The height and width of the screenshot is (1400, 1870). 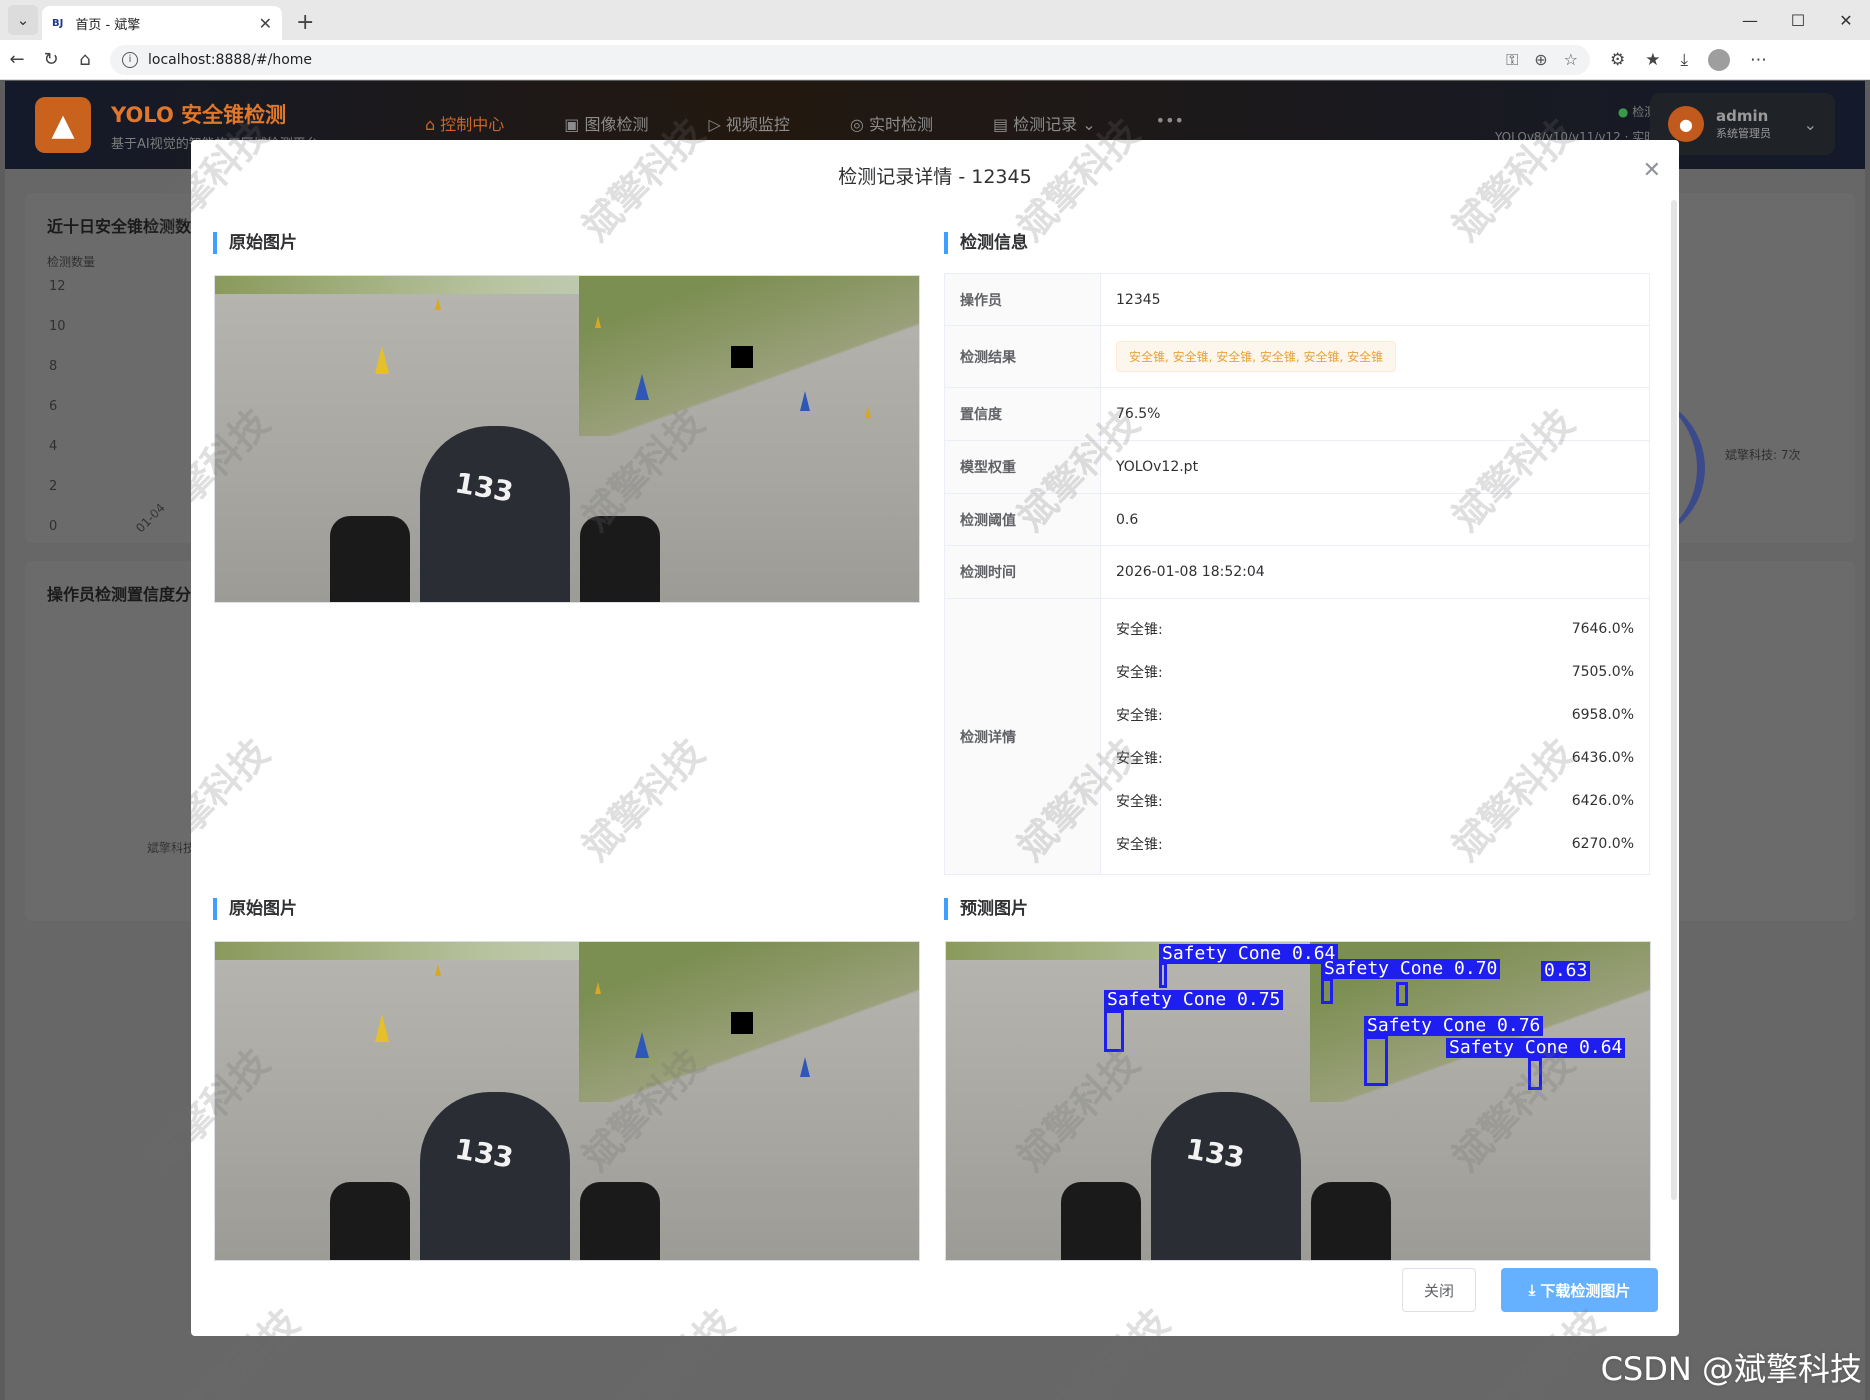 I want to click on y-tick: 8, so click(x=53, y=366).